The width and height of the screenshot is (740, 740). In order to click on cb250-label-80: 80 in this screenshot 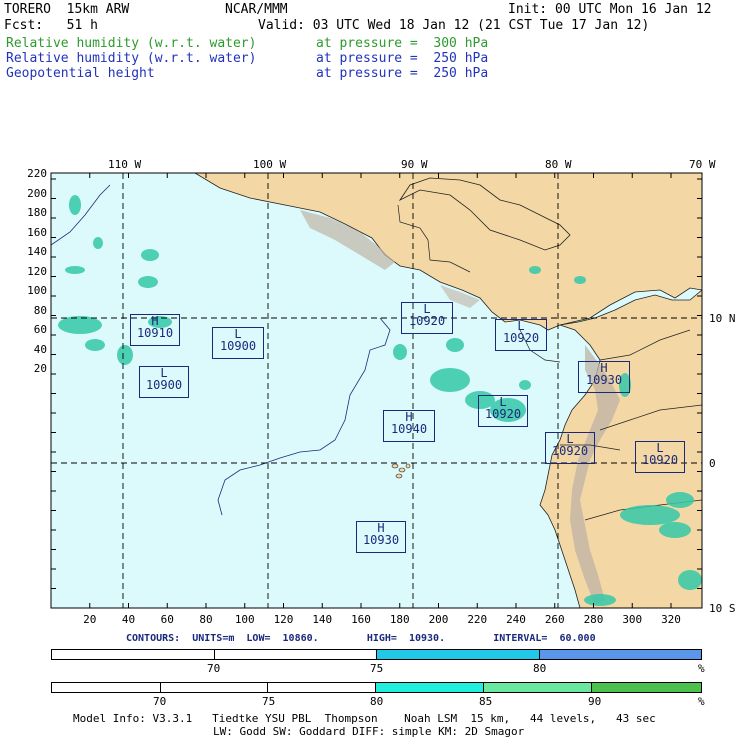, I will do `click(540, 668)`.